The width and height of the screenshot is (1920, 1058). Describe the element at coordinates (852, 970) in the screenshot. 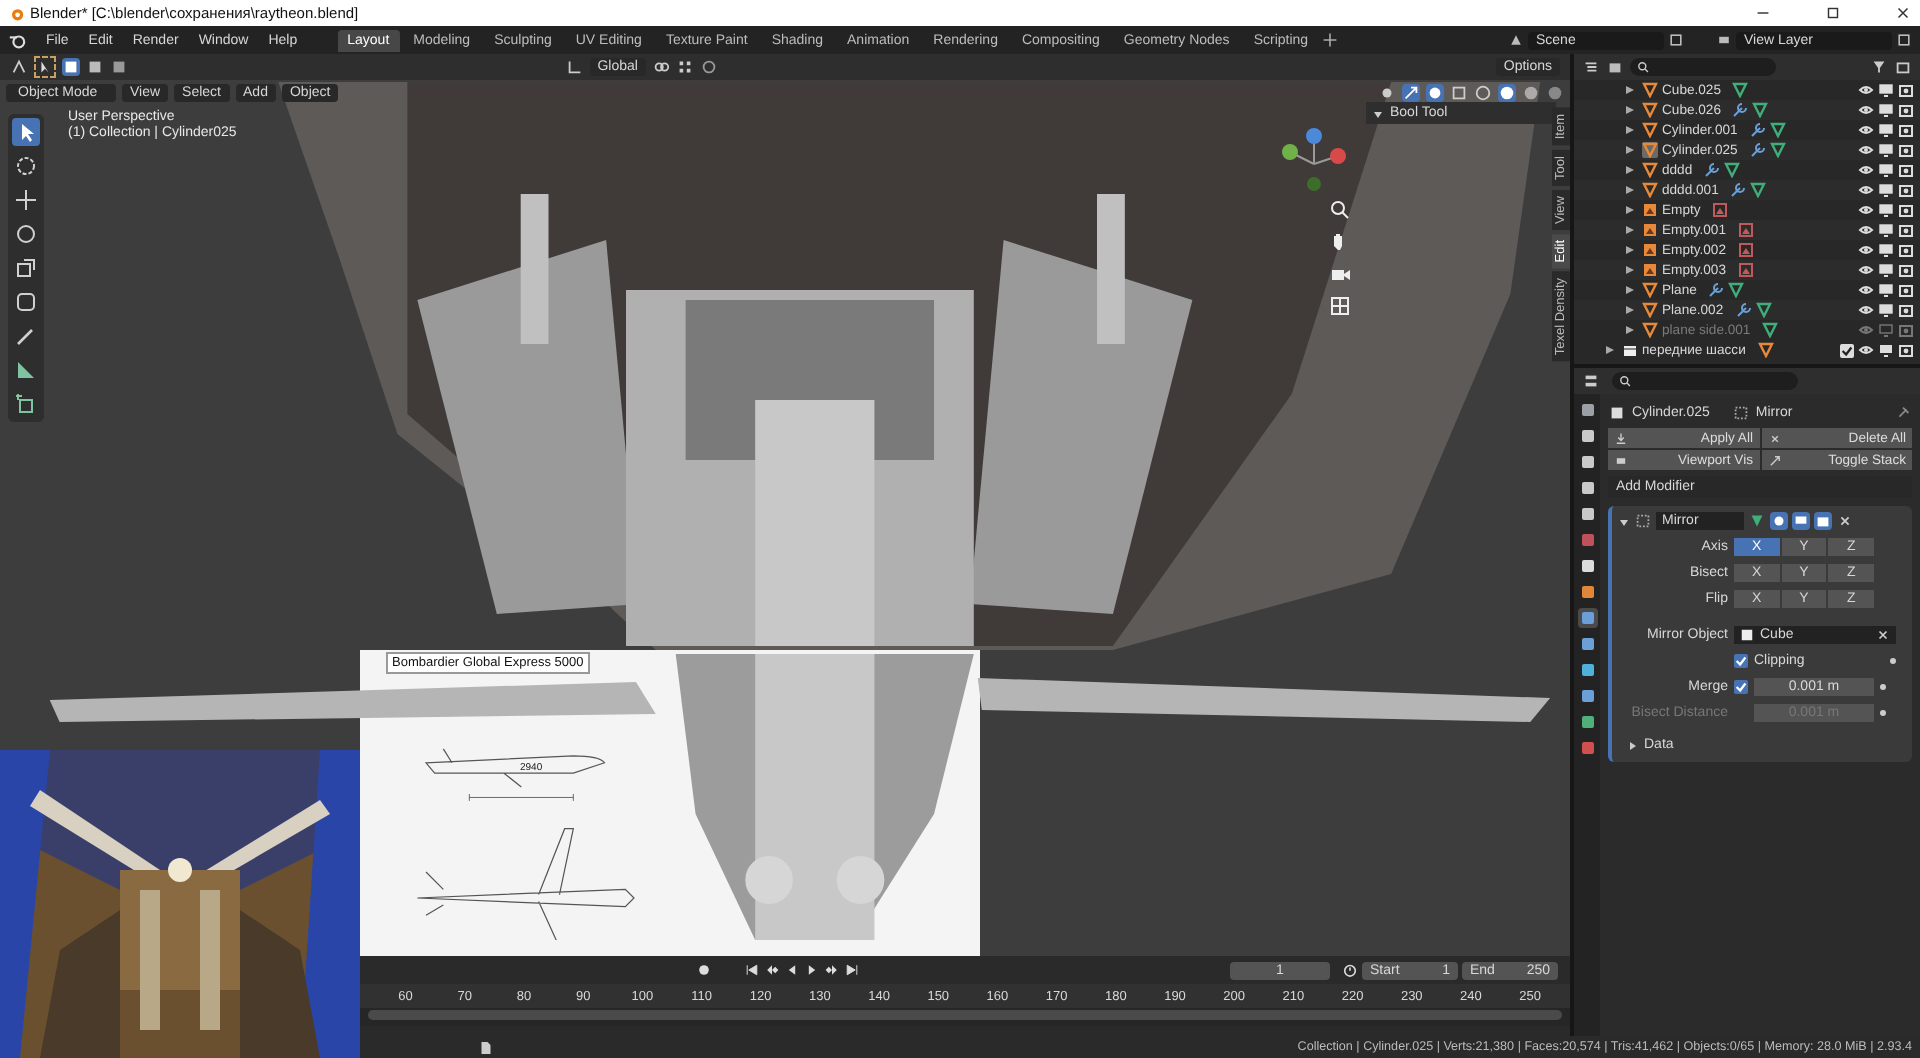

I see `jump-end-icon` at that location.